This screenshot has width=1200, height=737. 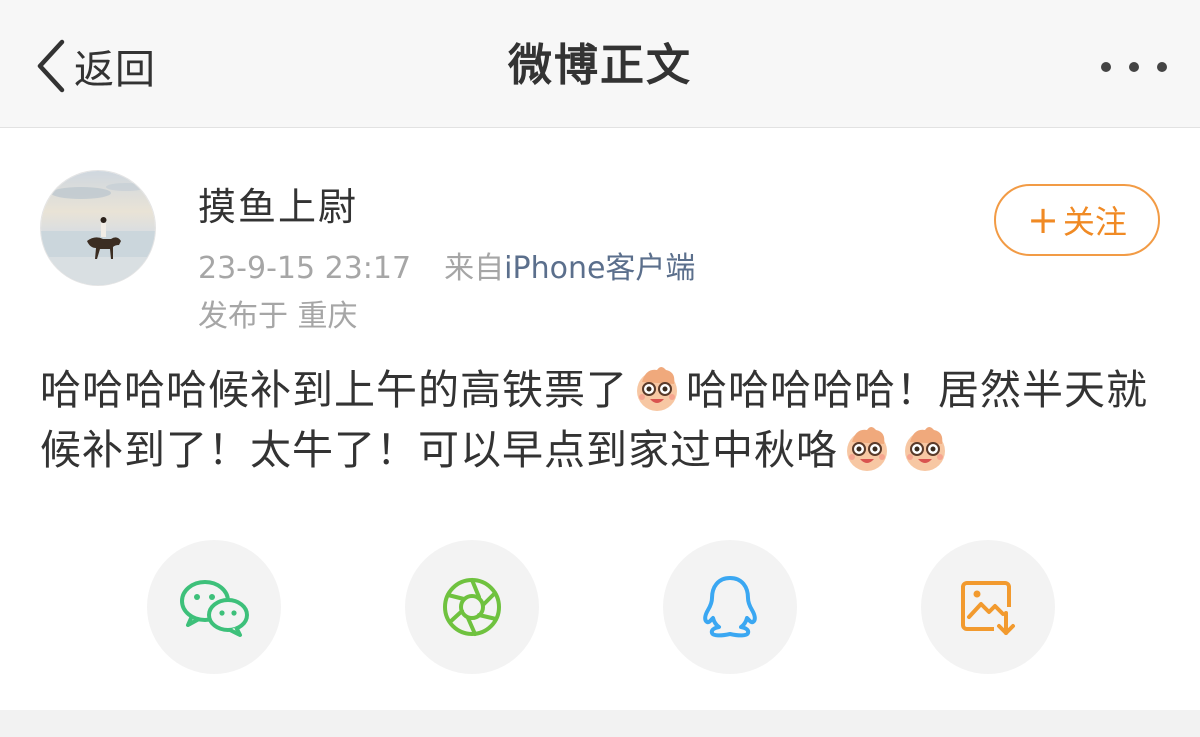 I want to click on avatar-image, so click(x=98, y=228).